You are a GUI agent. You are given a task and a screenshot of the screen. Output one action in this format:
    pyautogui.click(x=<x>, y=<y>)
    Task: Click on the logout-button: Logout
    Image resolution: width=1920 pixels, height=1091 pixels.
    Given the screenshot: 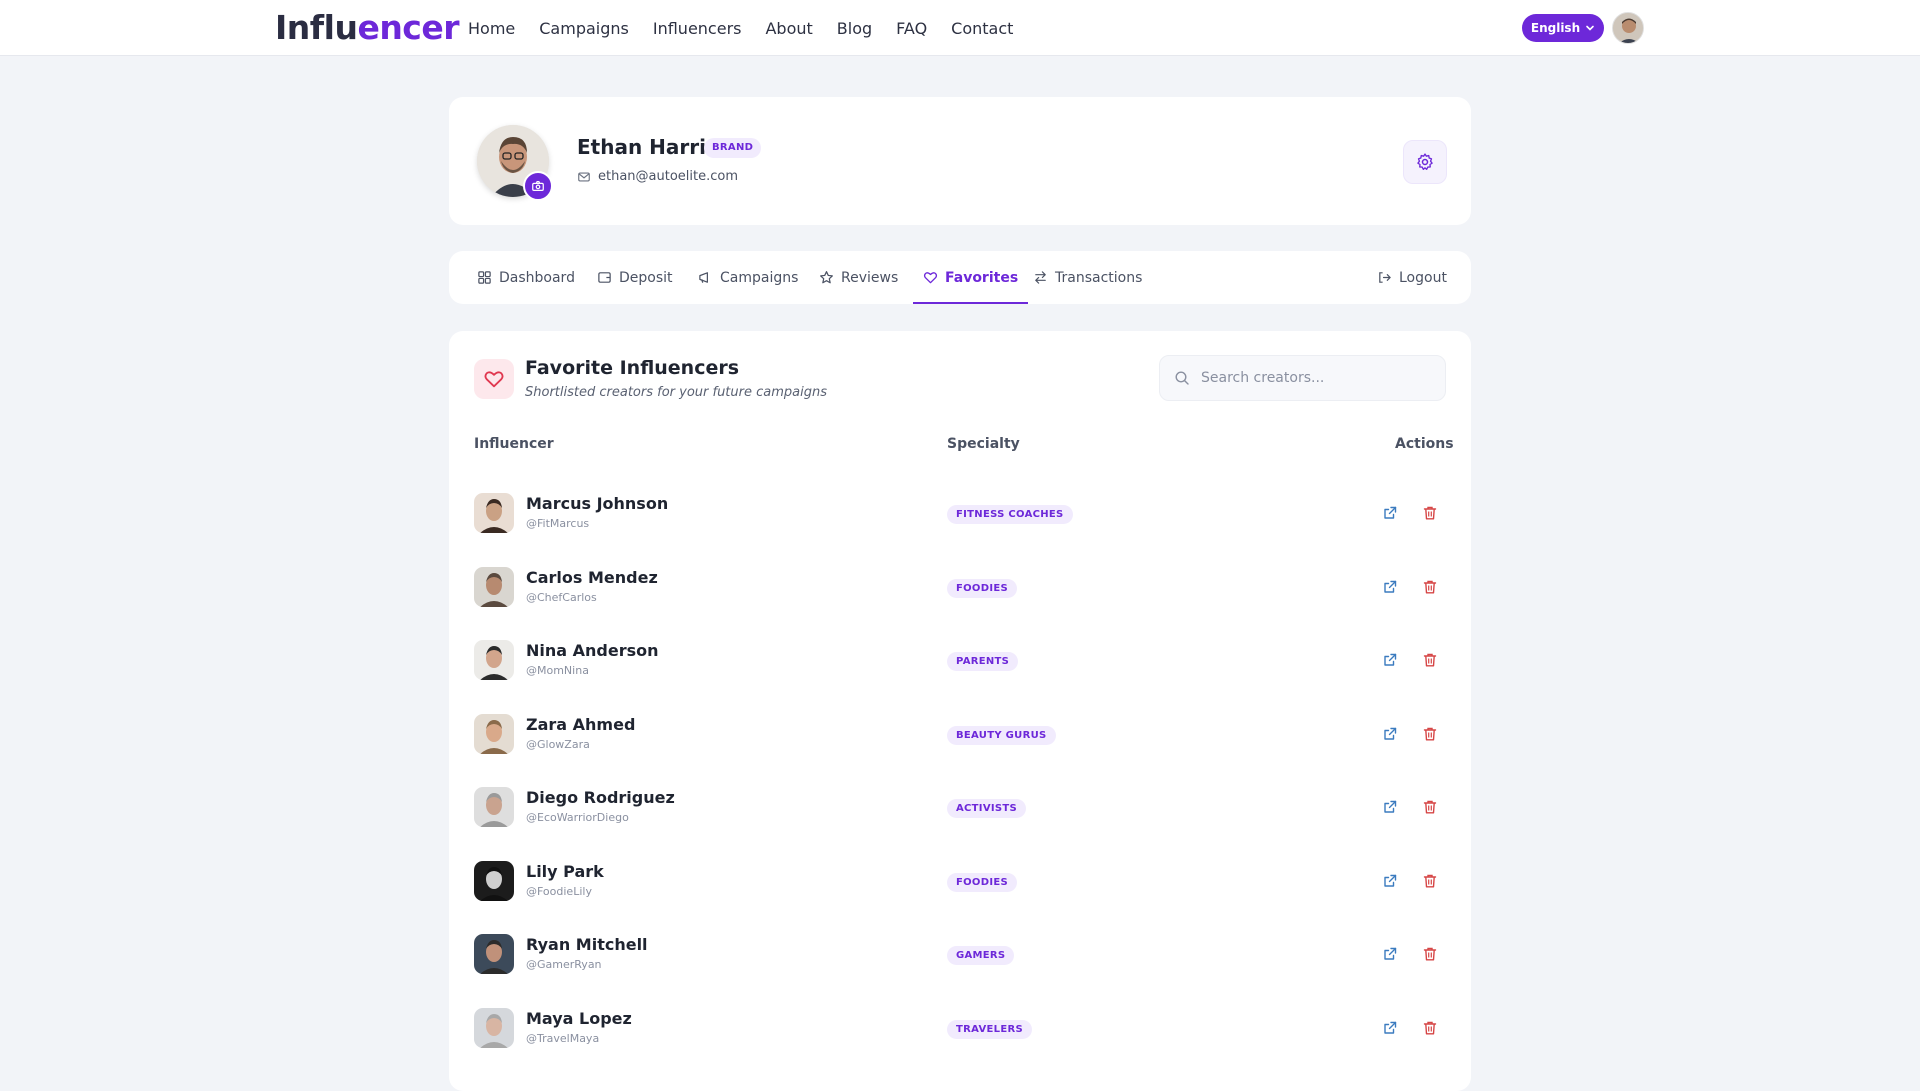 What is the action you would take?
    pyautogui.click(x=1412, y=277)
    